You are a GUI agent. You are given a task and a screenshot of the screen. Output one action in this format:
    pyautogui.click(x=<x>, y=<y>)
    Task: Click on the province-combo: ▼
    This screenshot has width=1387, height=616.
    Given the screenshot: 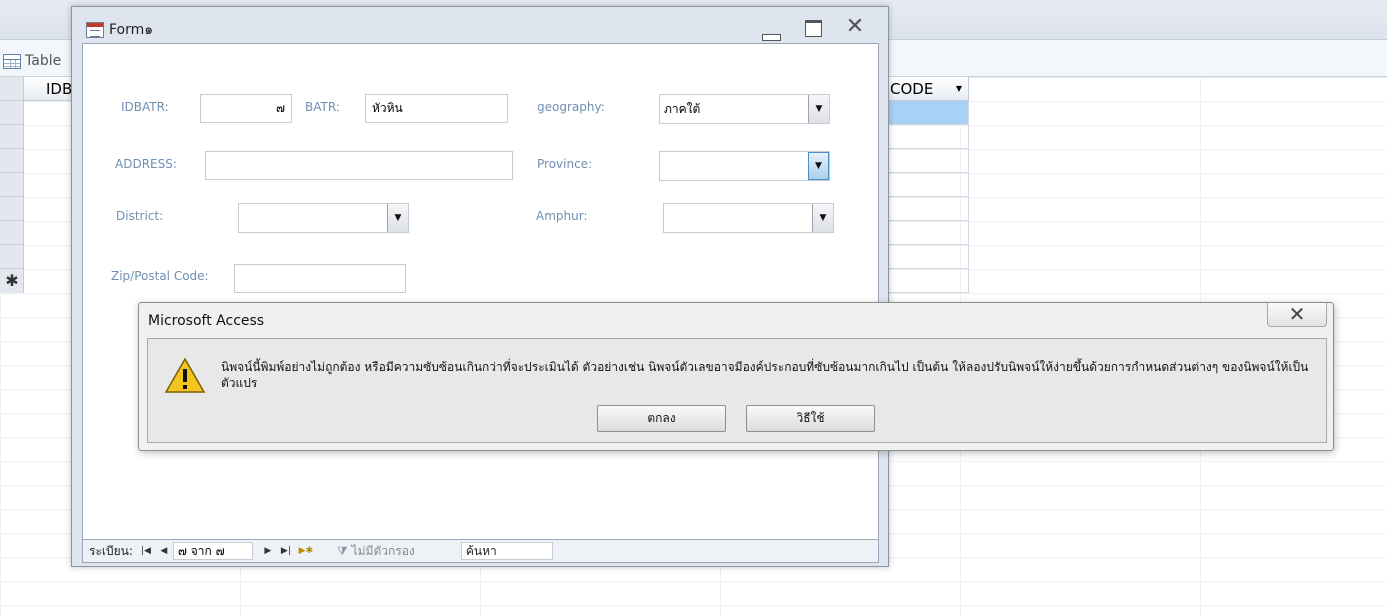 What is the action you would take?
    pyautogui.click(x=744, y=166)
    